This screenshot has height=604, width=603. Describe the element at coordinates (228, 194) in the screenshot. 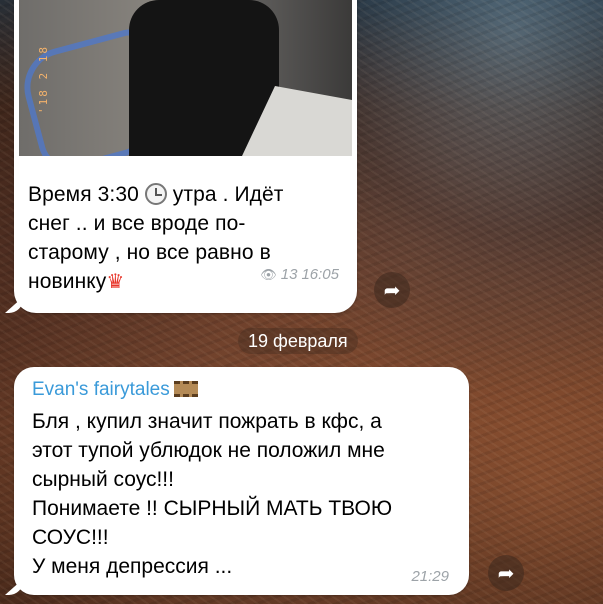

I see `caption-text-1b: утра . Идёт` at that location.